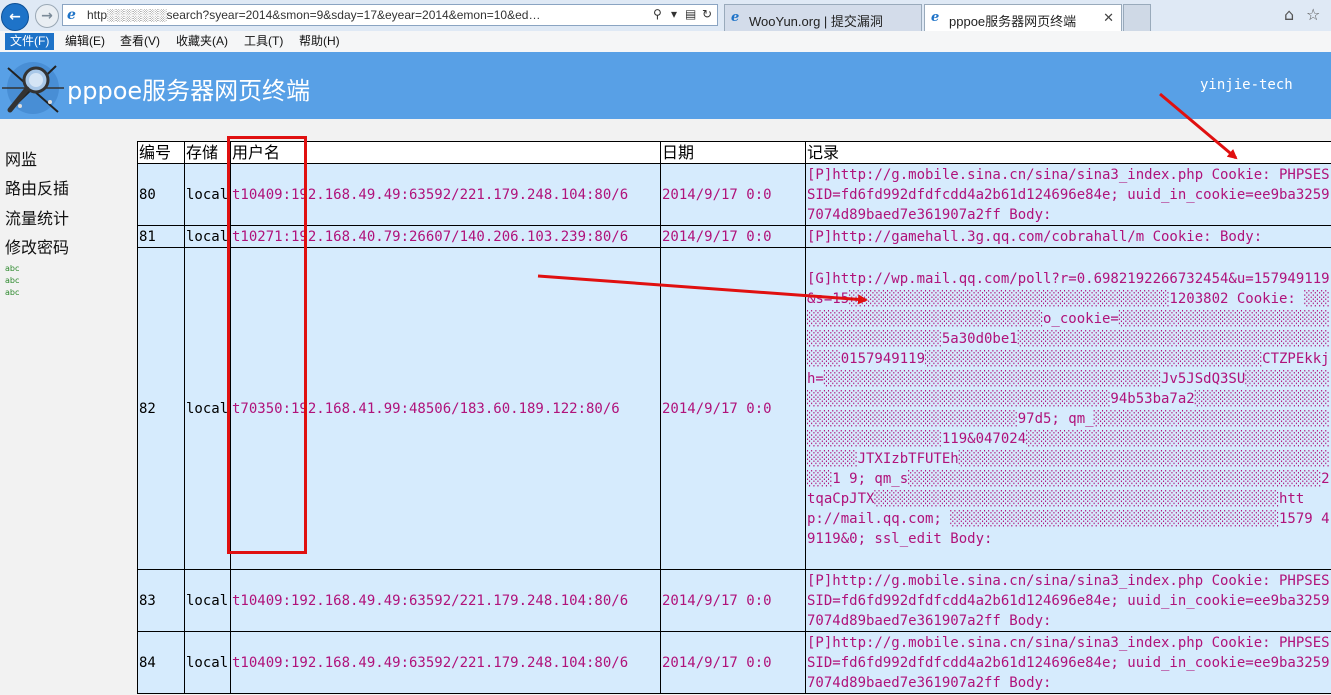 The height and width of the screenshot is (695, 1331). Describe the element at coordinates (1246, 85) in the screenshot. I see `header-username: yinjie-tech` at that location.